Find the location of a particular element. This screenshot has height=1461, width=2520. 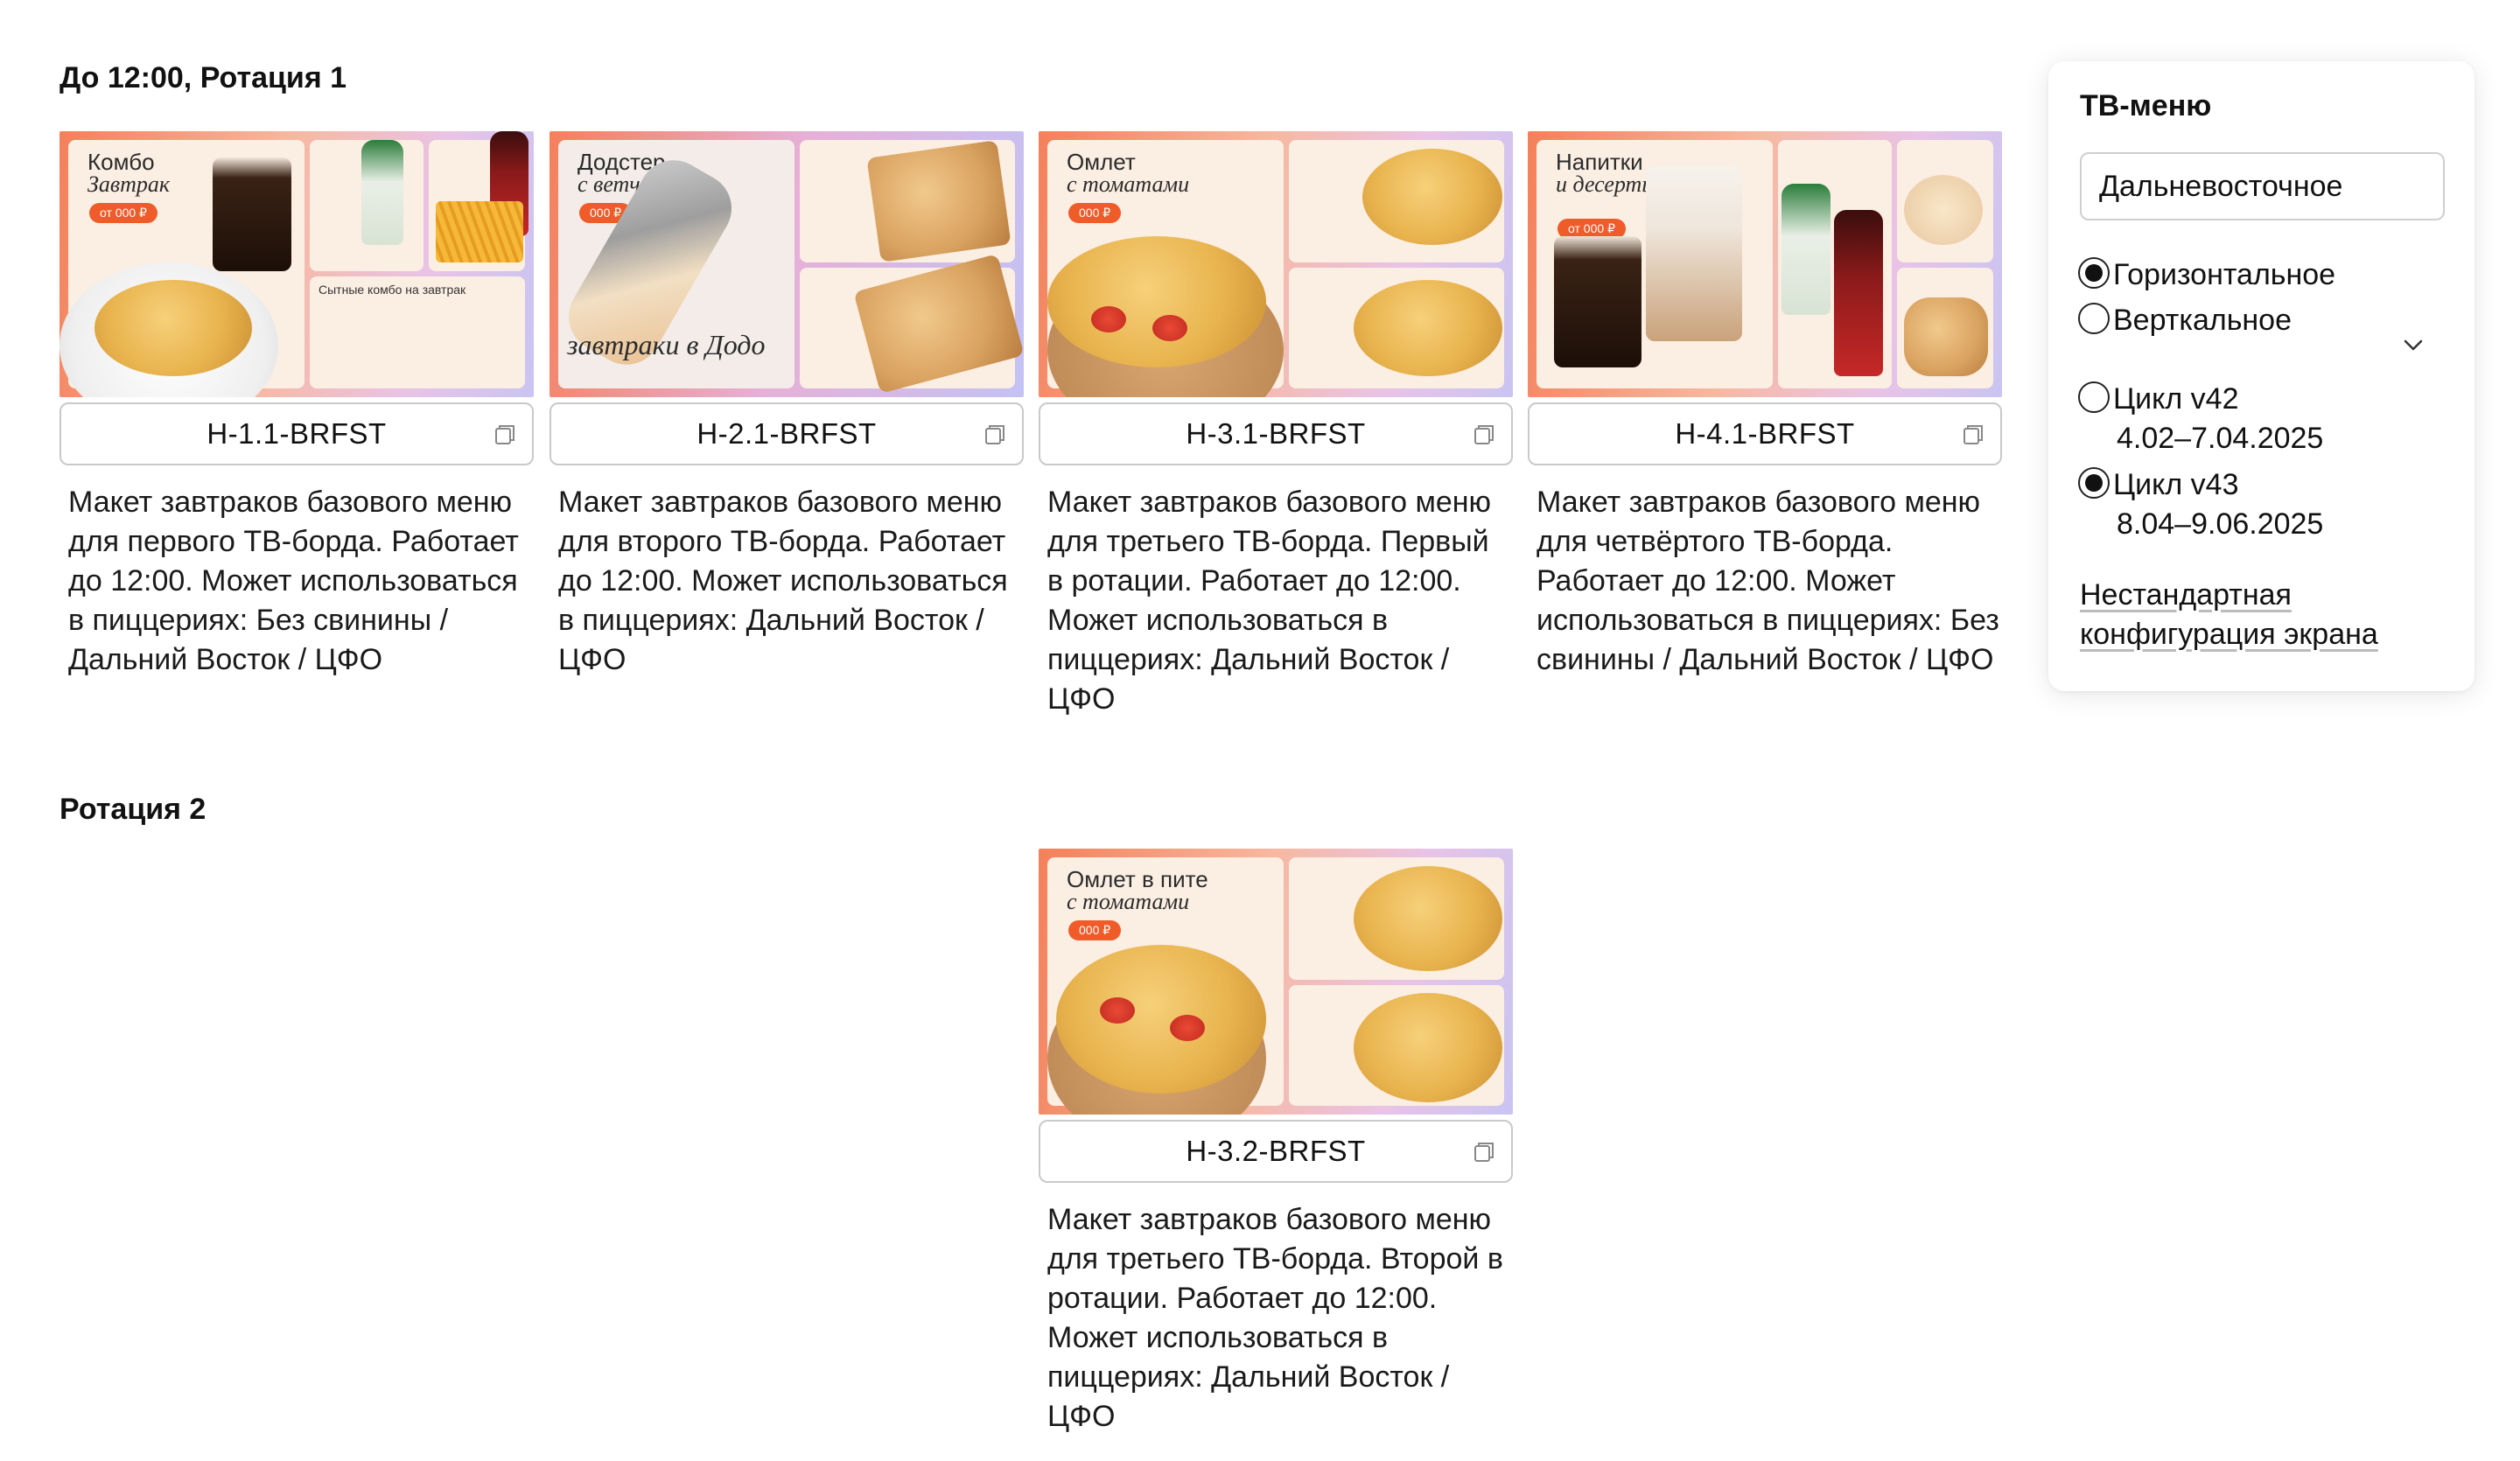

layout-code: H-1.1-BRFST is located at coordinates (296, 433).